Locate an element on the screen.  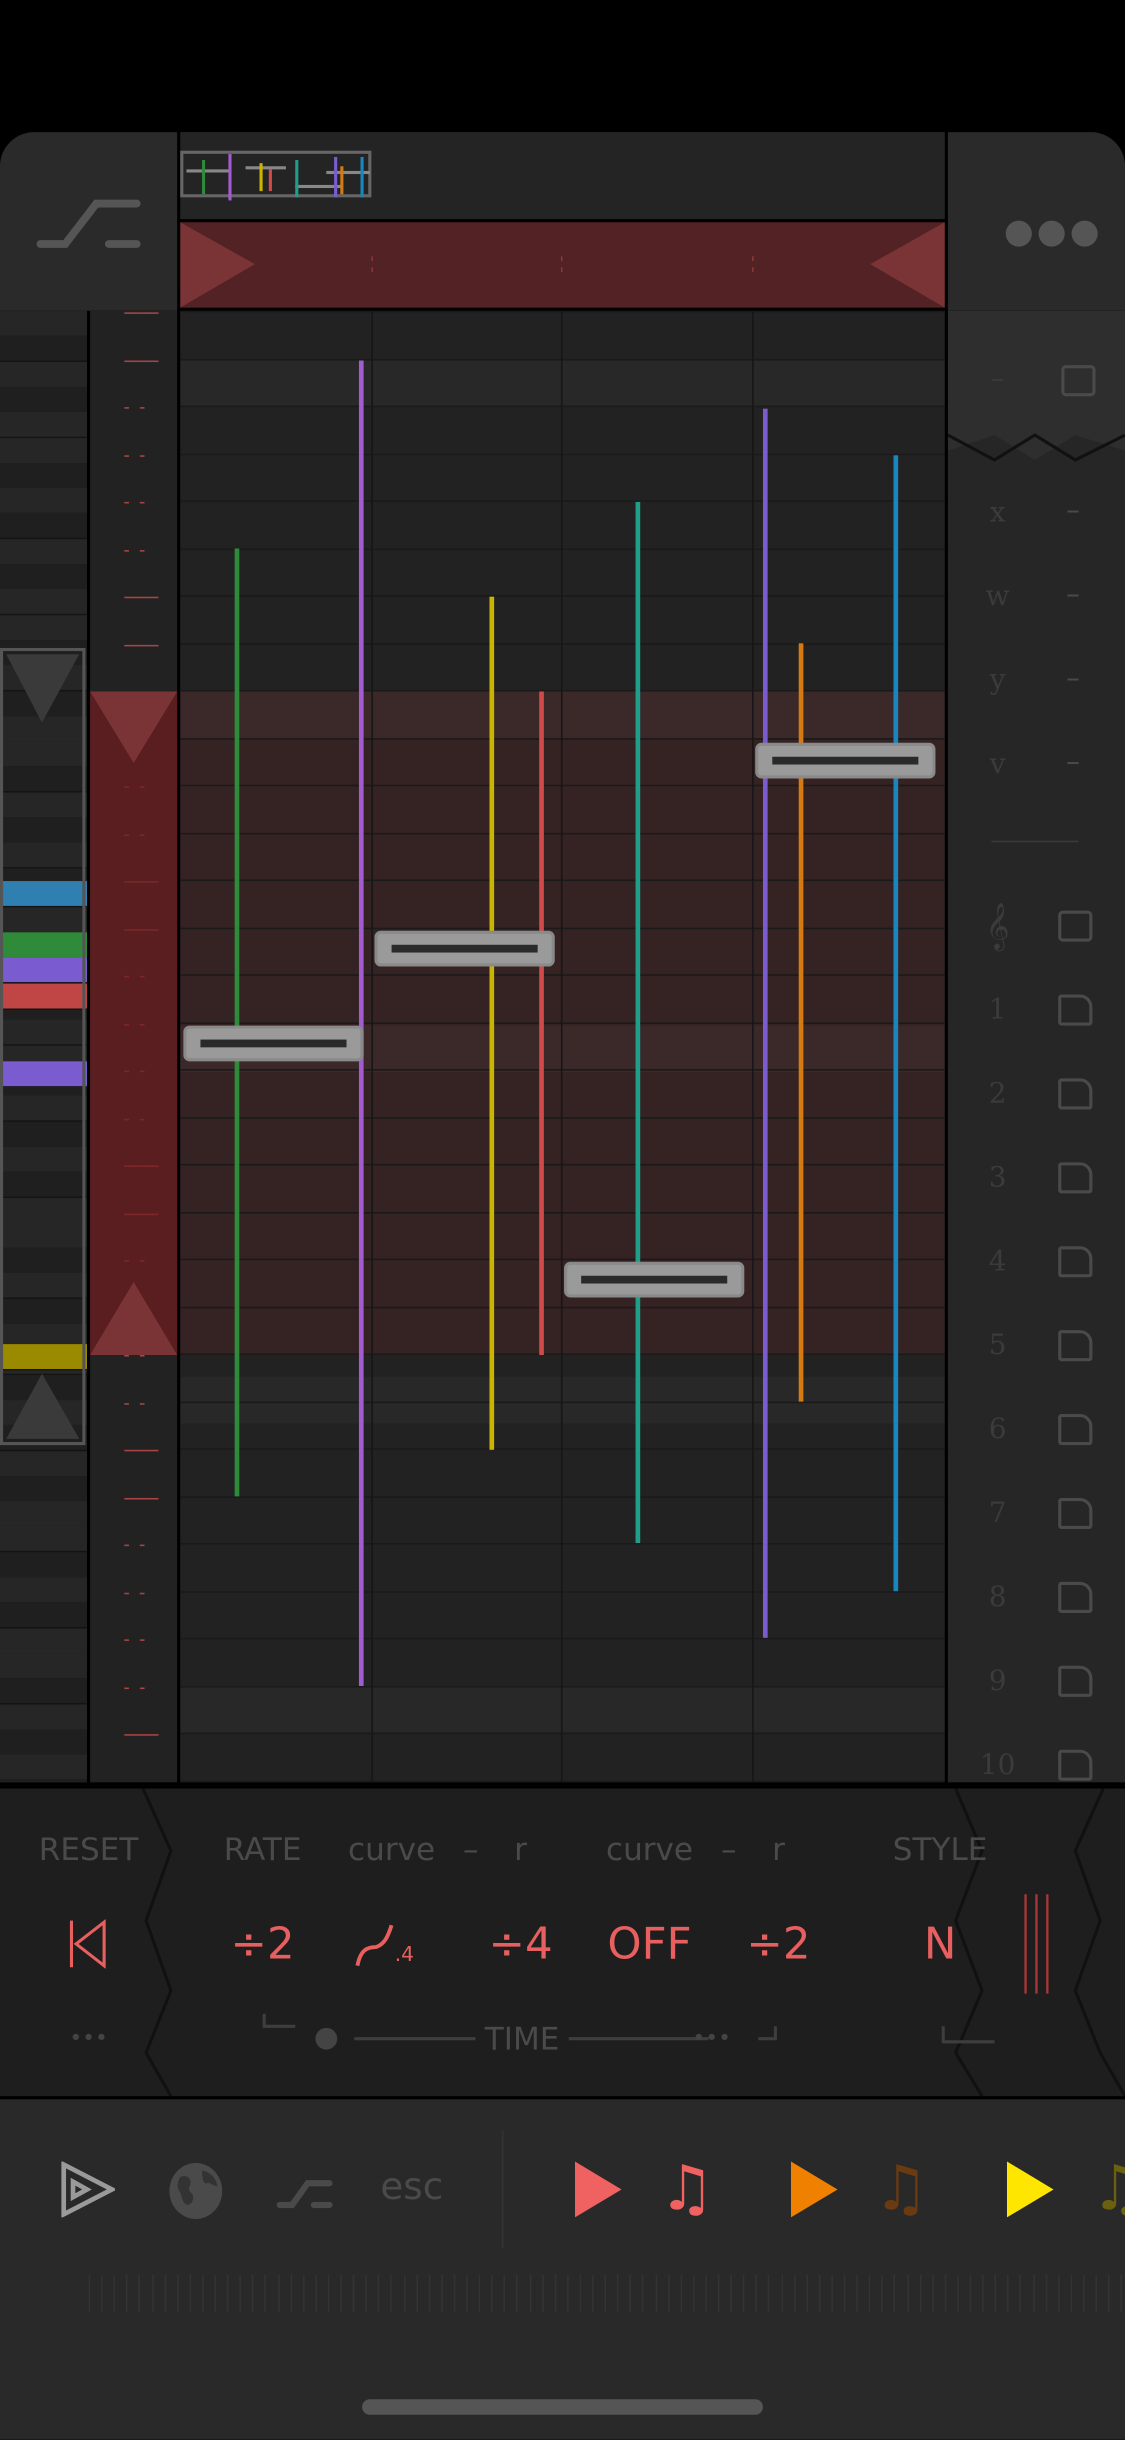
reset-label: RESET is located at coordinates (88, 1849).